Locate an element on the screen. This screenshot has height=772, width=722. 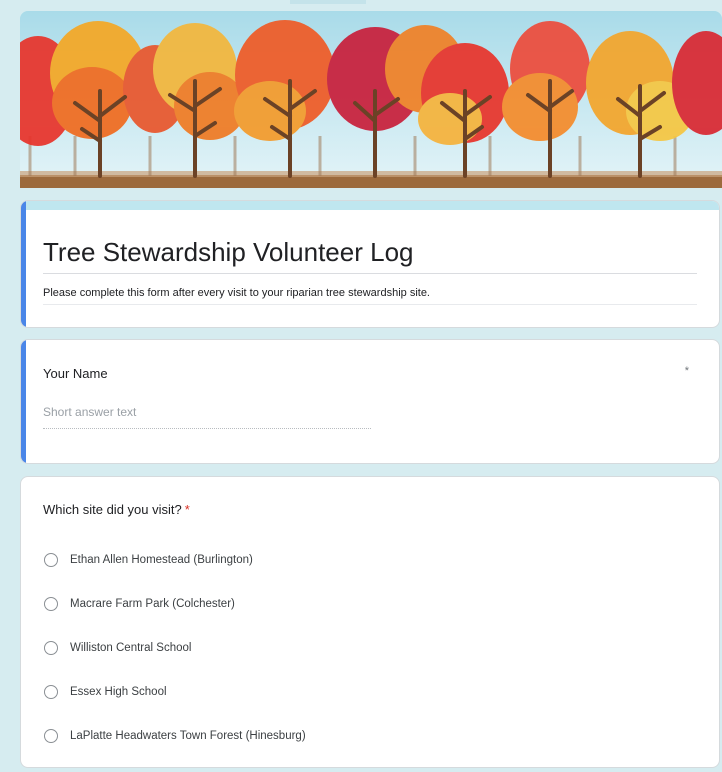
radio-option-ethan-allen: Ethan Allen Homestead (Burlington) is located at coordinates (174, 560).